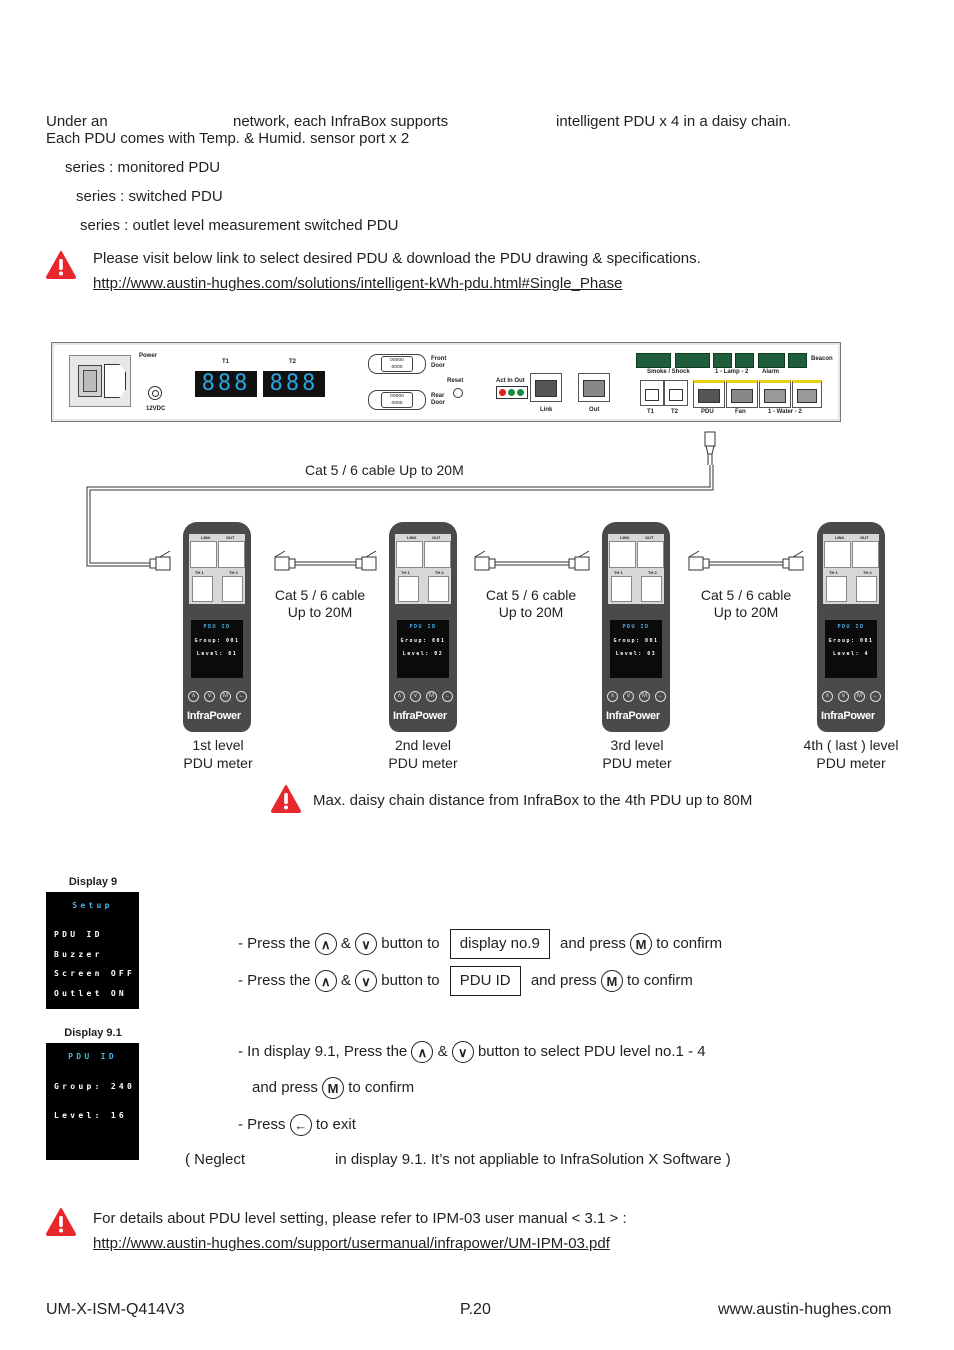 This screenshot has height=1350, width=954. I want to click on footer-page: P.20, so click(475, 1309).